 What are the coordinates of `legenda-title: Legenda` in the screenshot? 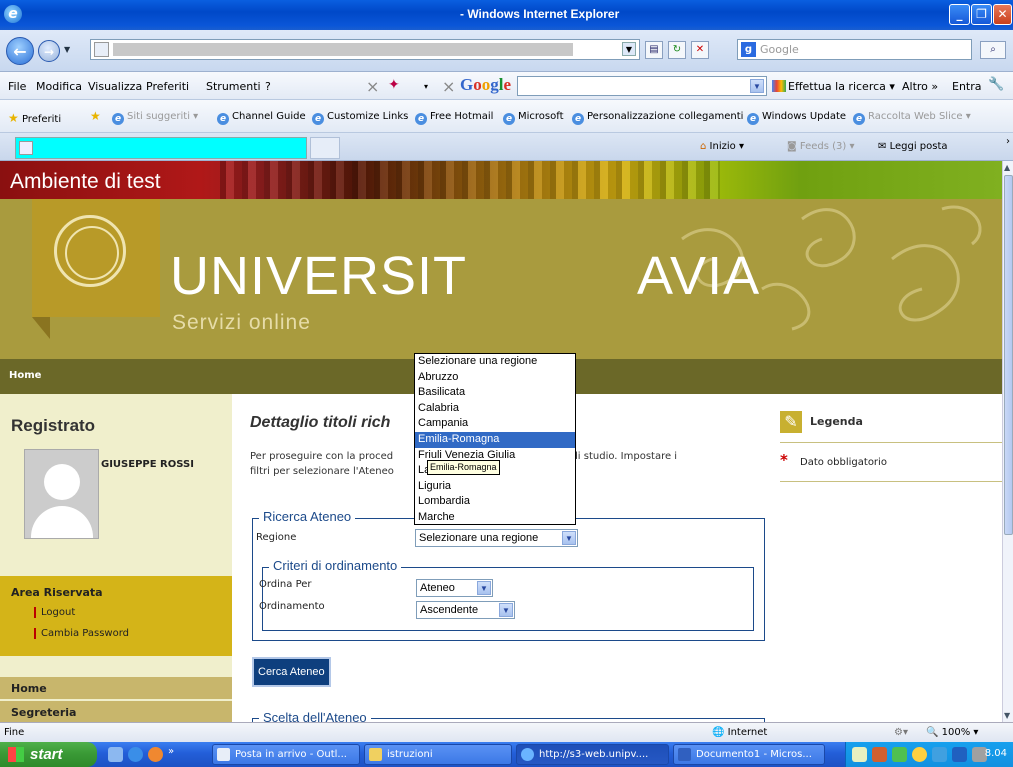 It's located at (836, 421).